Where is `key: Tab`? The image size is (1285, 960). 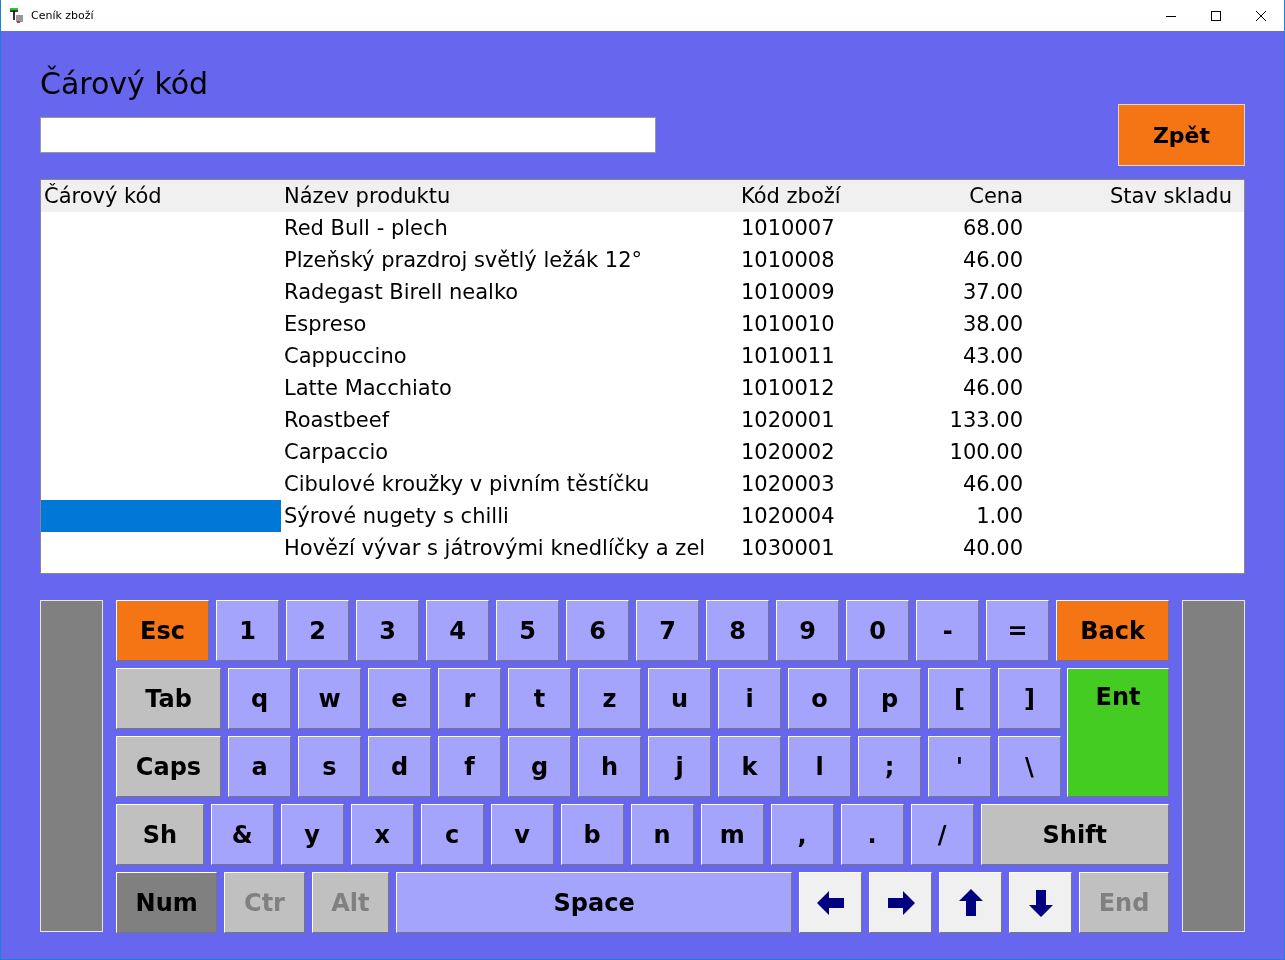
key: Tab is located at coordinates (168, 698).